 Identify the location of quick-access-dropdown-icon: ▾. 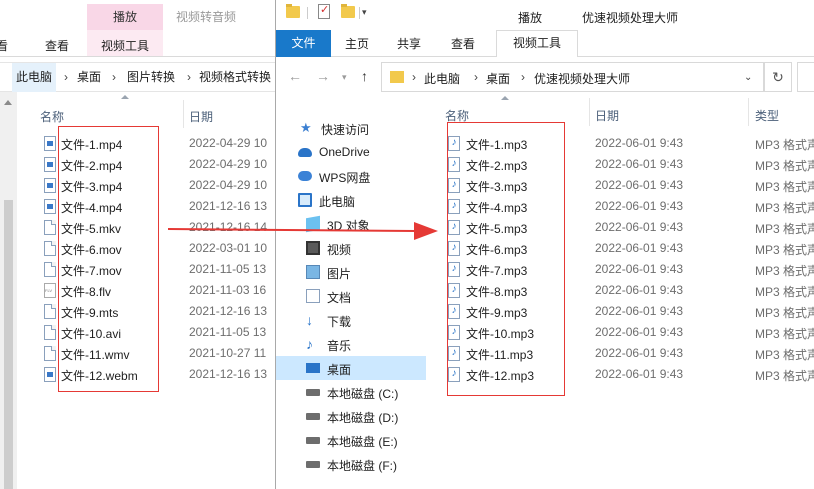
(364, 12).